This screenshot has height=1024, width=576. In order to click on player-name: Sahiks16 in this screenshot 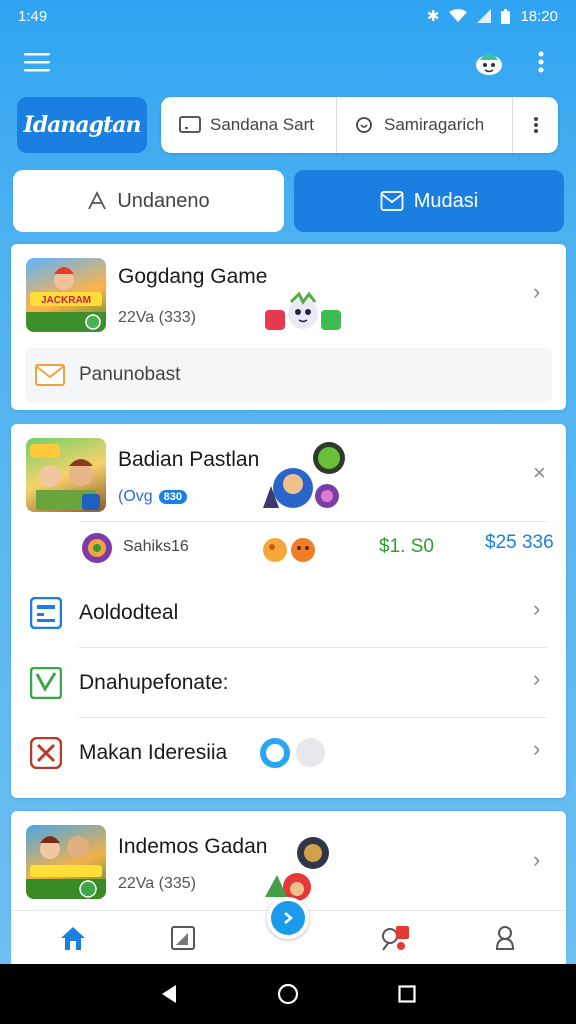, I will do `click(156, 546)`.